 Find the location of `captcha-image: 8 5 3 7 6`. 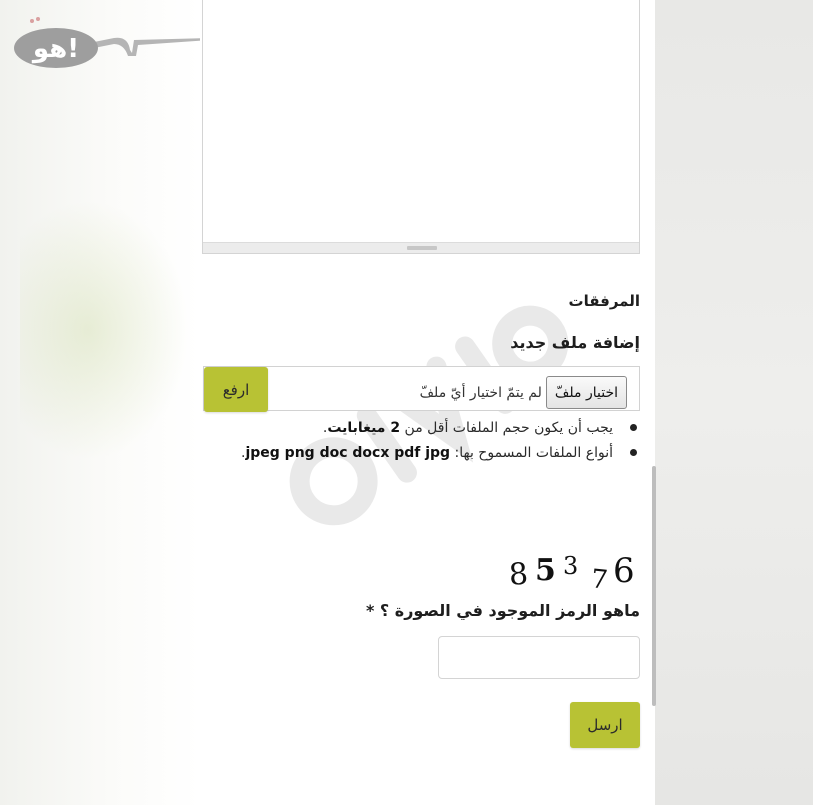

captcha-image: 8 5 3 7 6 is located at coordinates (571, 571).